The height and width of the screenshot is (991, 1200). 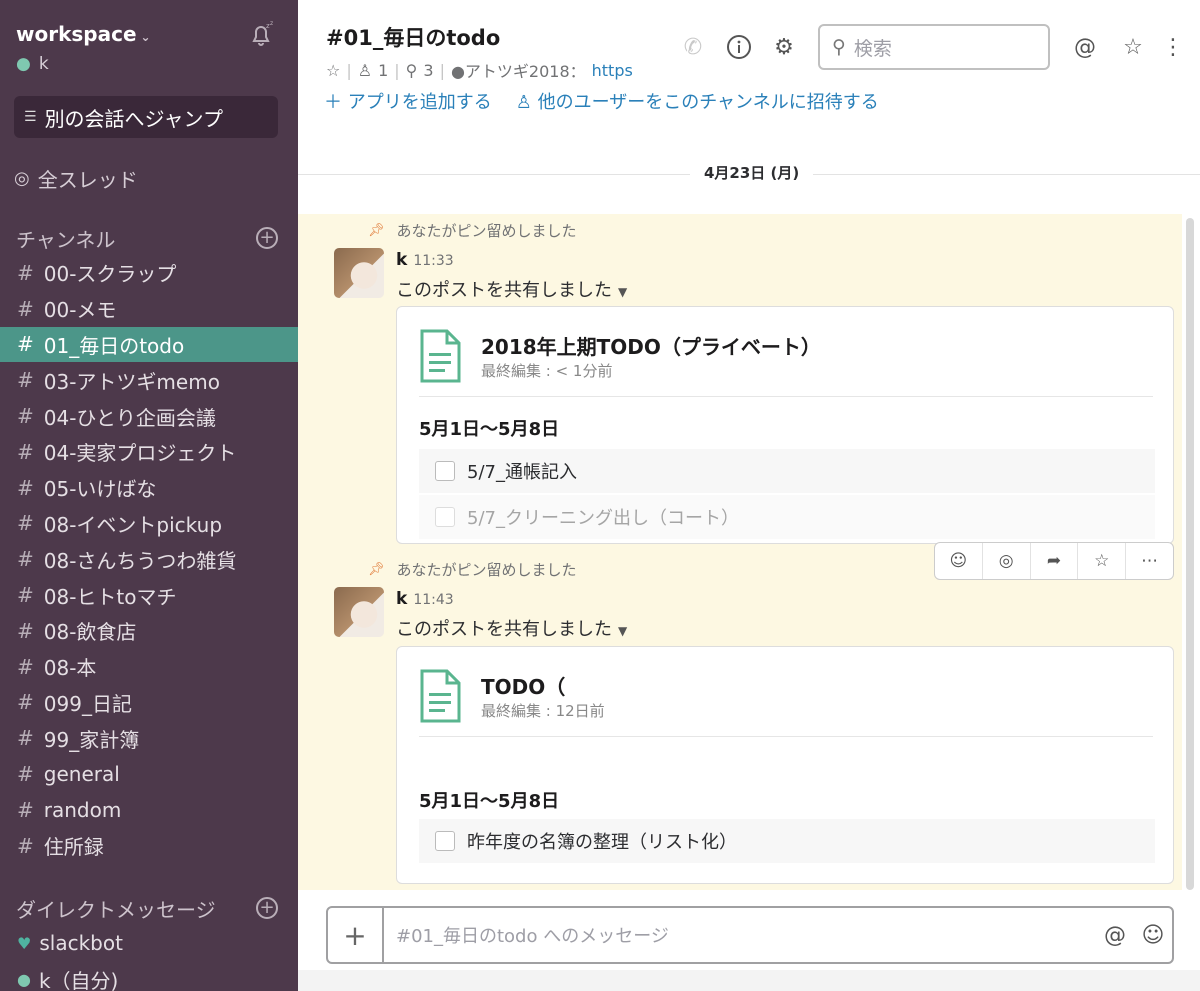 What do you see at coordinates (131, 381) in the screenshot?
I see `channel-name: 03-アトツギmemo` at bounding box center [131, 381].